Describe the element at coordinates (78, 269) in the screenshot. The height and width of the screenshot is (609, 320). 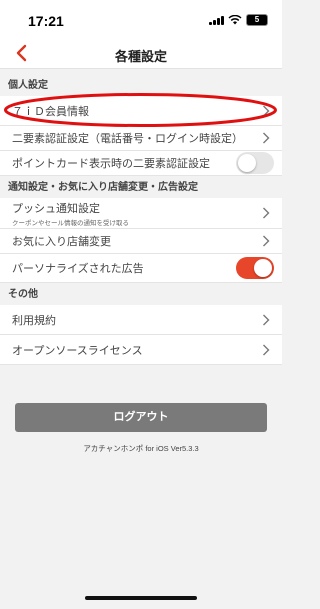
I see `row-label: パーソナライズされた広告` at that location.